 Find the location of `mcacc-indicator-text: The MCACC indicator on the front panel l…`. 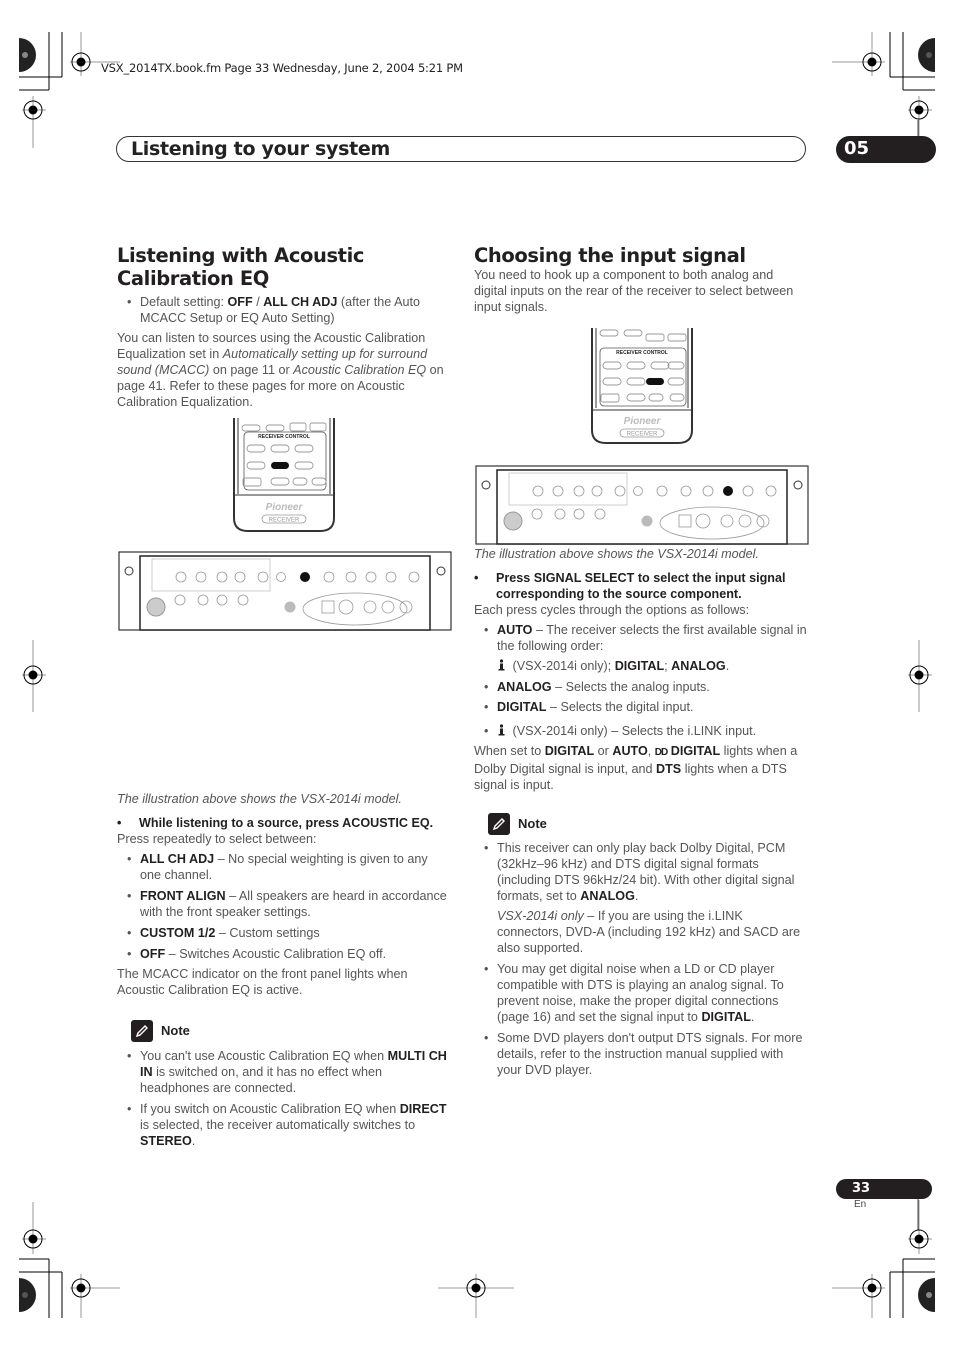

mcacc-indicator-text: The MCACC indicator on the front panel l… is located at coordinates (262, 982).